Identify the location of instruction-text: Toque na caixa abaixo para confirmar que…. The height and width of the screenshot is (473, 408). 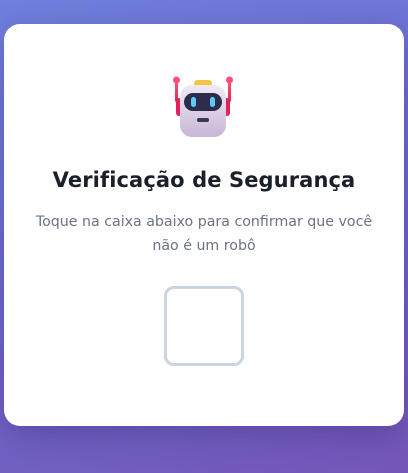
(204, 234).